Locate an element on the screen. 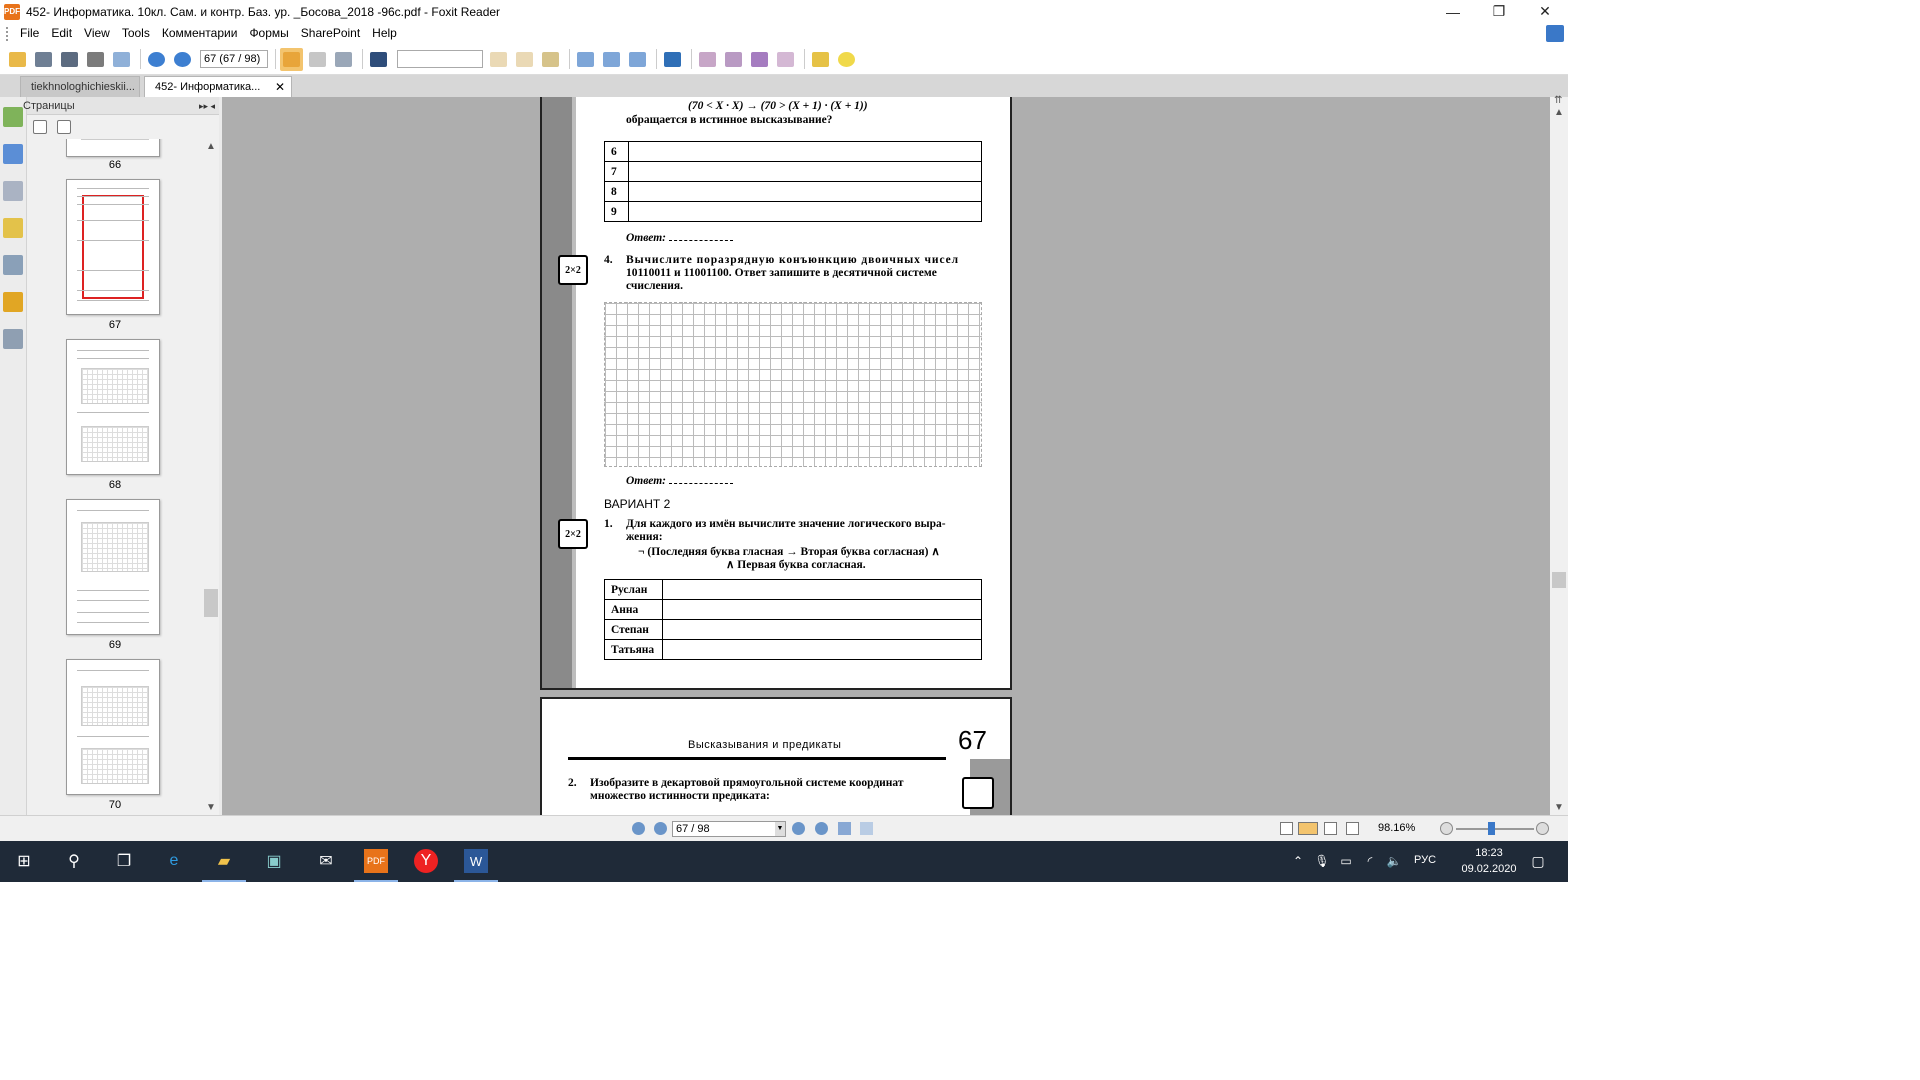 The image size is (1920, 1080). menu-sharepoint: SharePoint is located at coordinates (330, 33).